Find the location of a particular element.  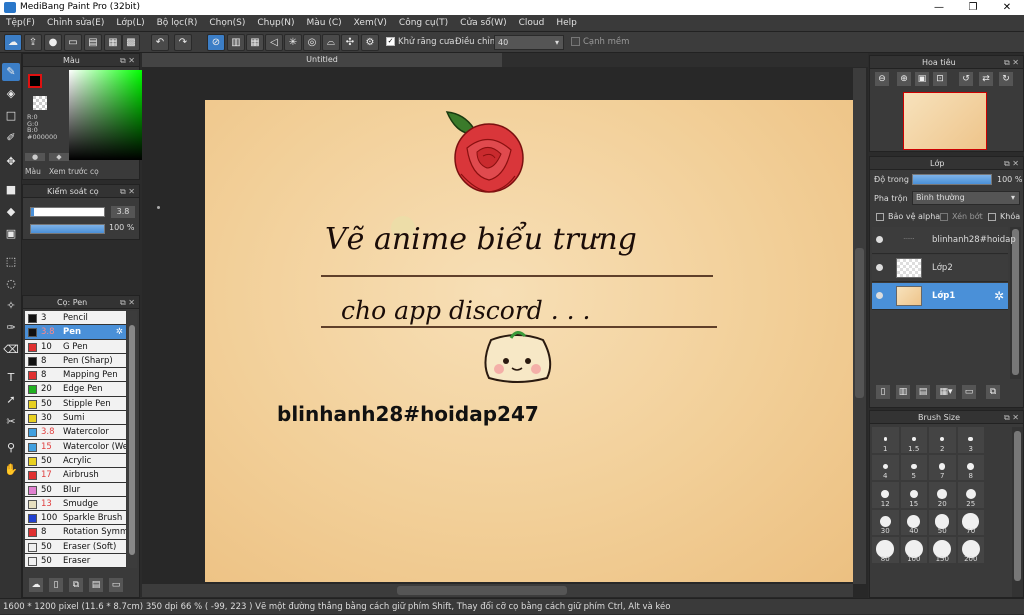

brush-size-cell: 15 is located at coordinates (913, 495).